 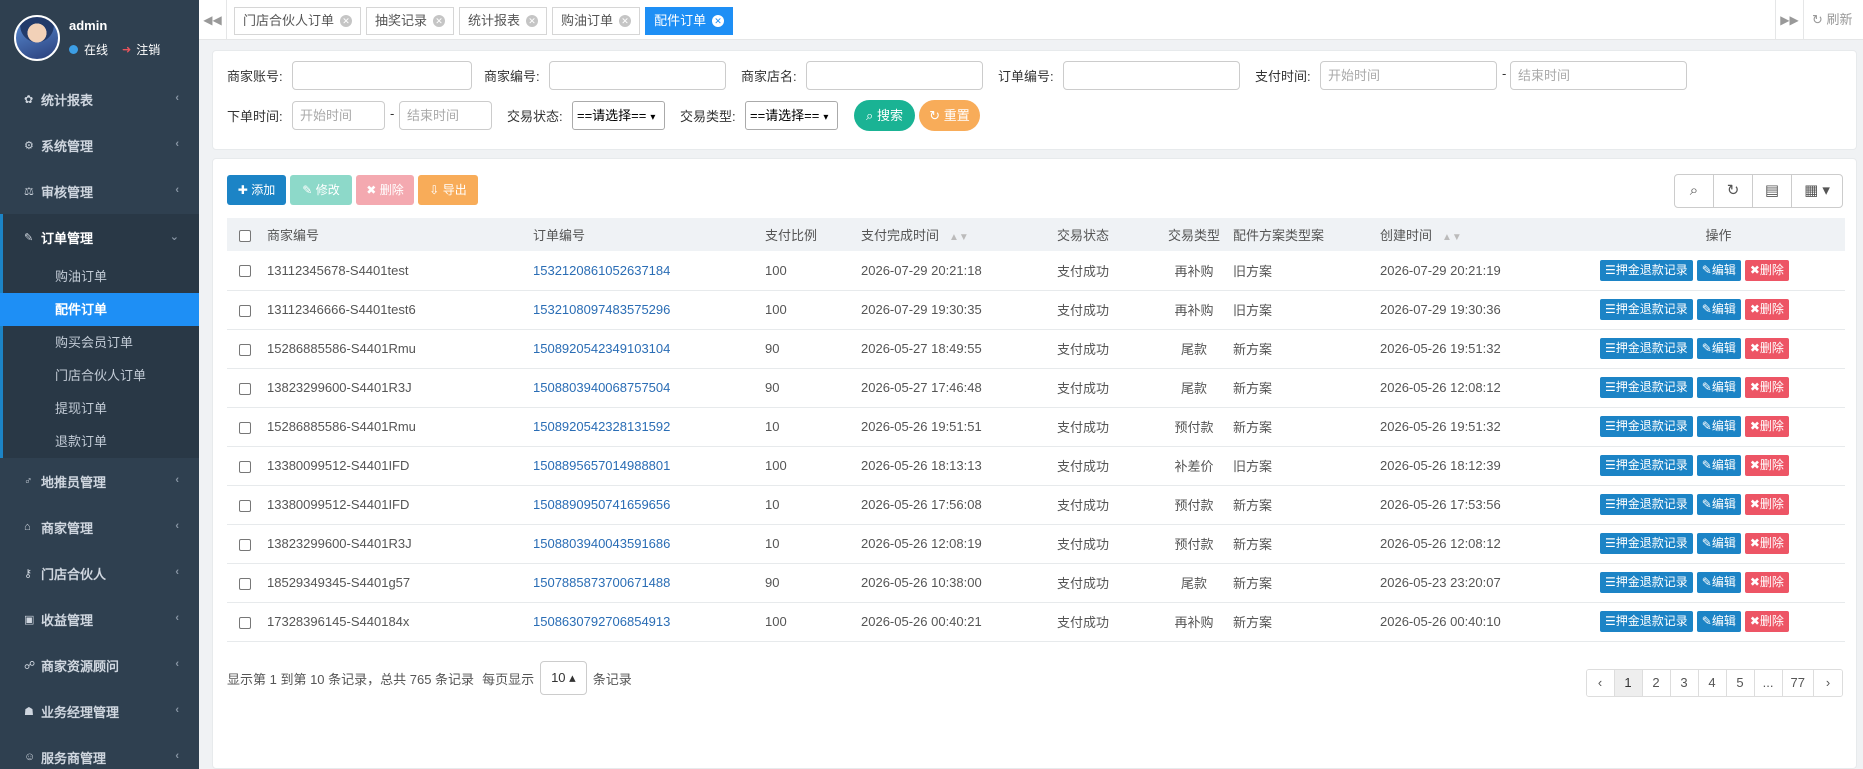 What do you see at coordinates (1656, 683) in the screenshot?
I see `page-2: 2` at bounding box center [1656, 683].